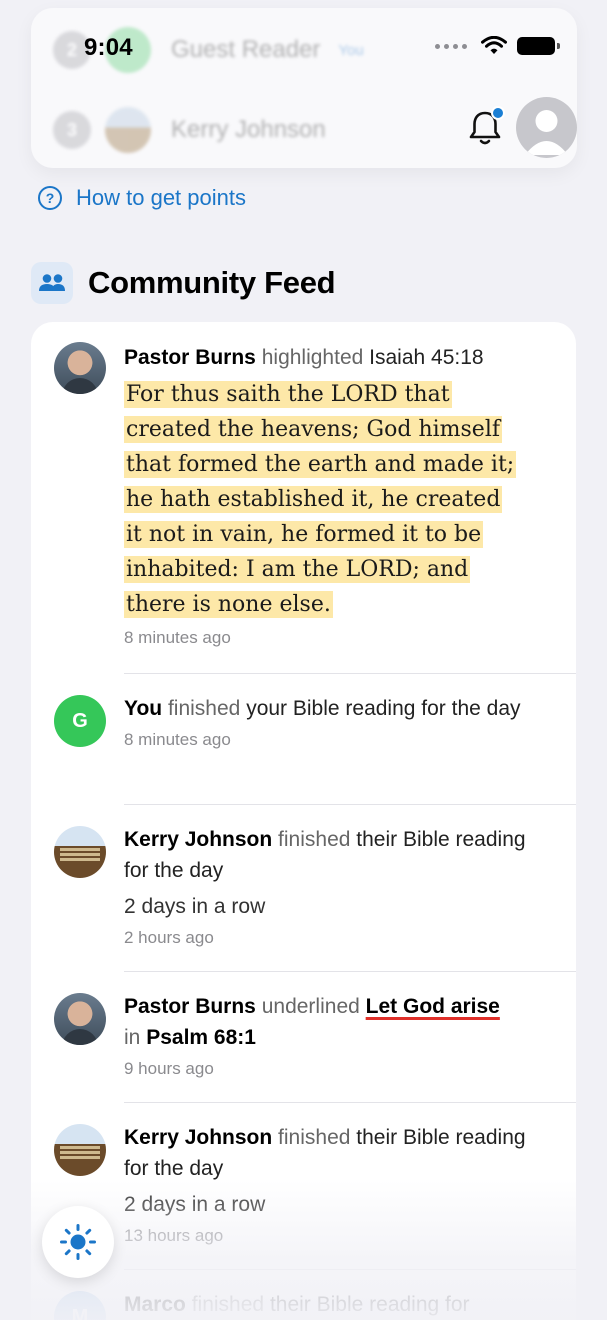  I want to click on user-name: You, so click(143, 708).